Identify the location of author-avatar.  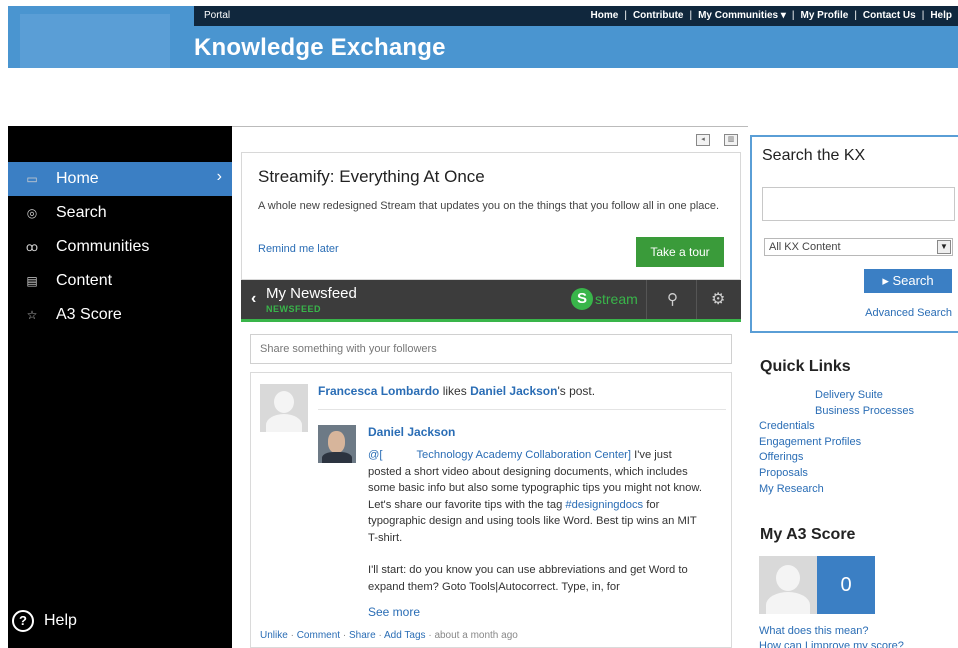
(337, 444).